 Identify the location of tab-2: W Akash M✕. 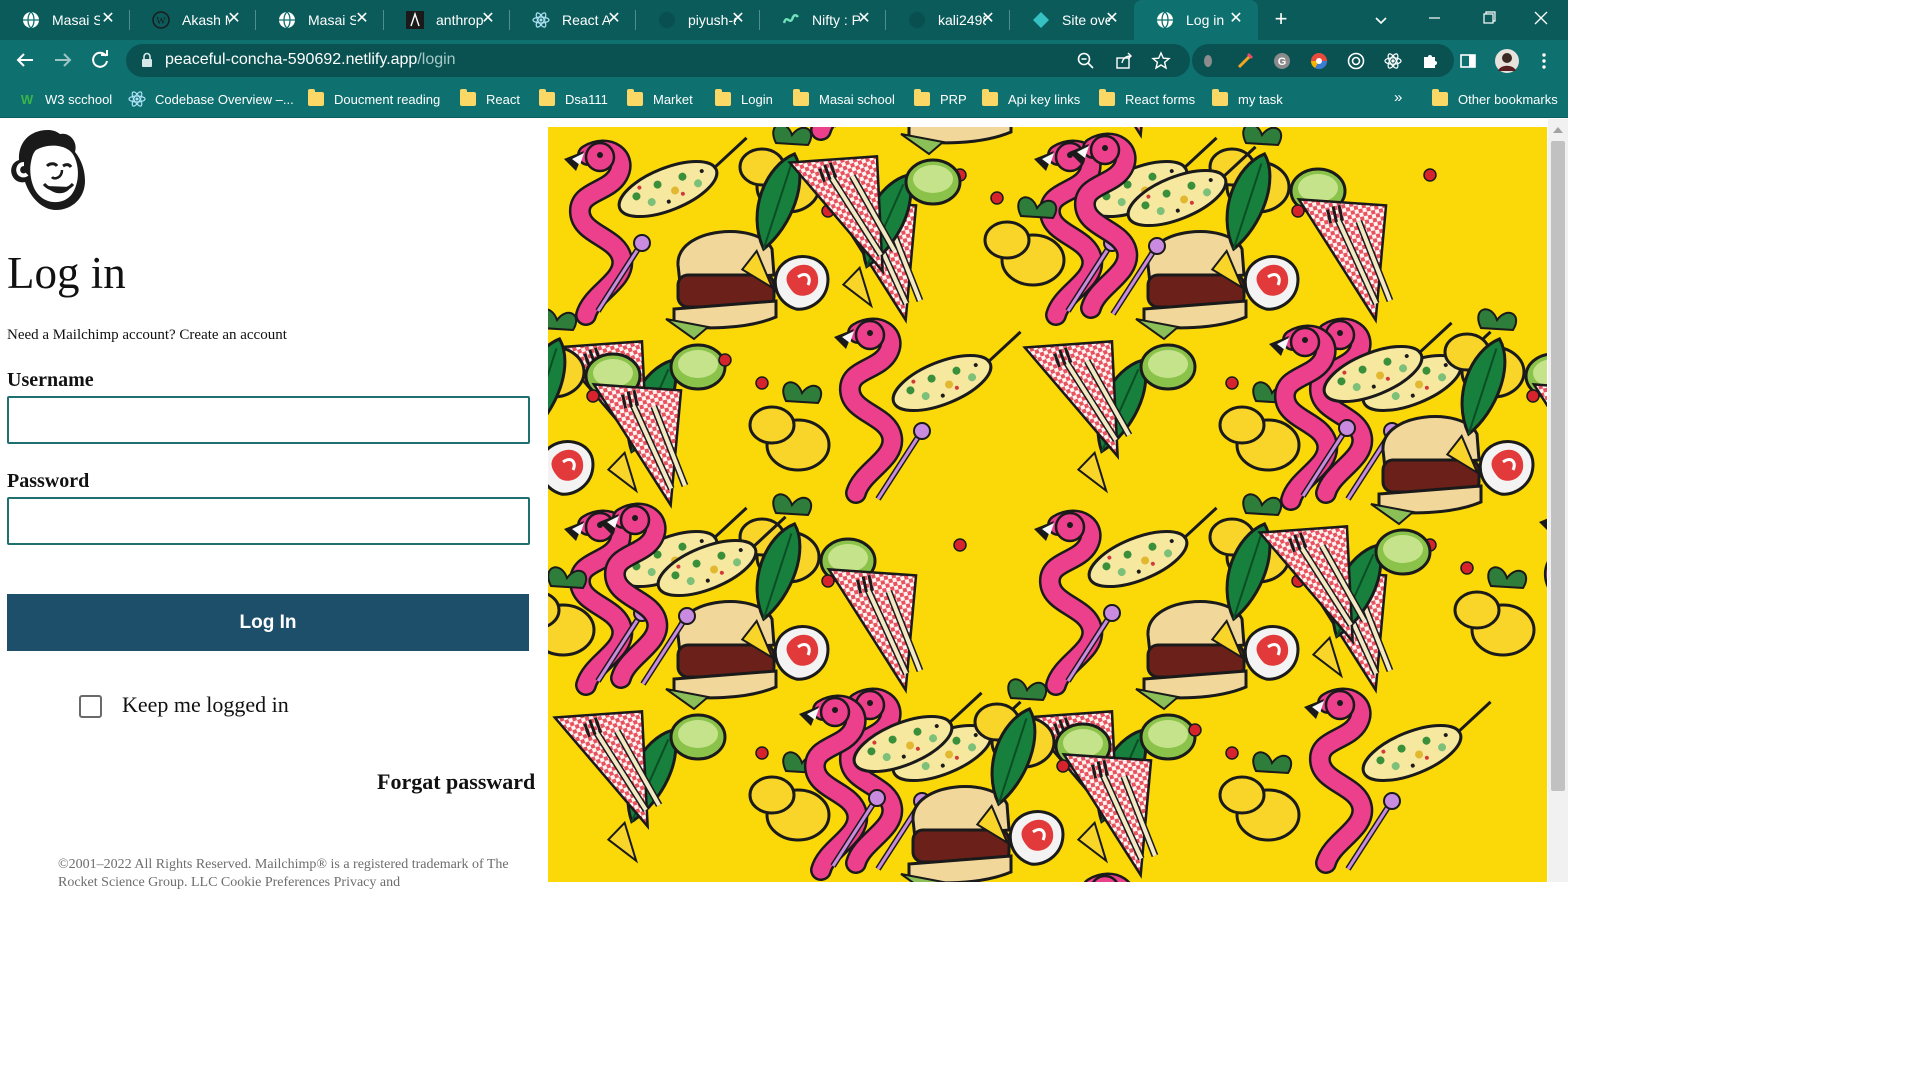
(193, 20).